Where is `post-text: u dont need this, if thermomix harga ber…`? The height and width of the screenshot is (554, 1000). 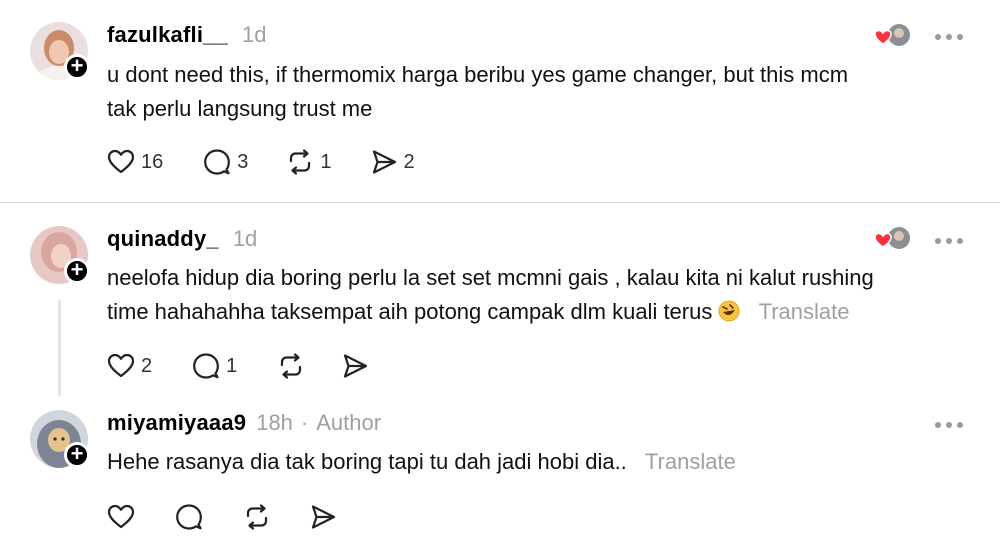
post-text: u dont need this, if thermomix harga ber… is located at coordinates (547, 92).